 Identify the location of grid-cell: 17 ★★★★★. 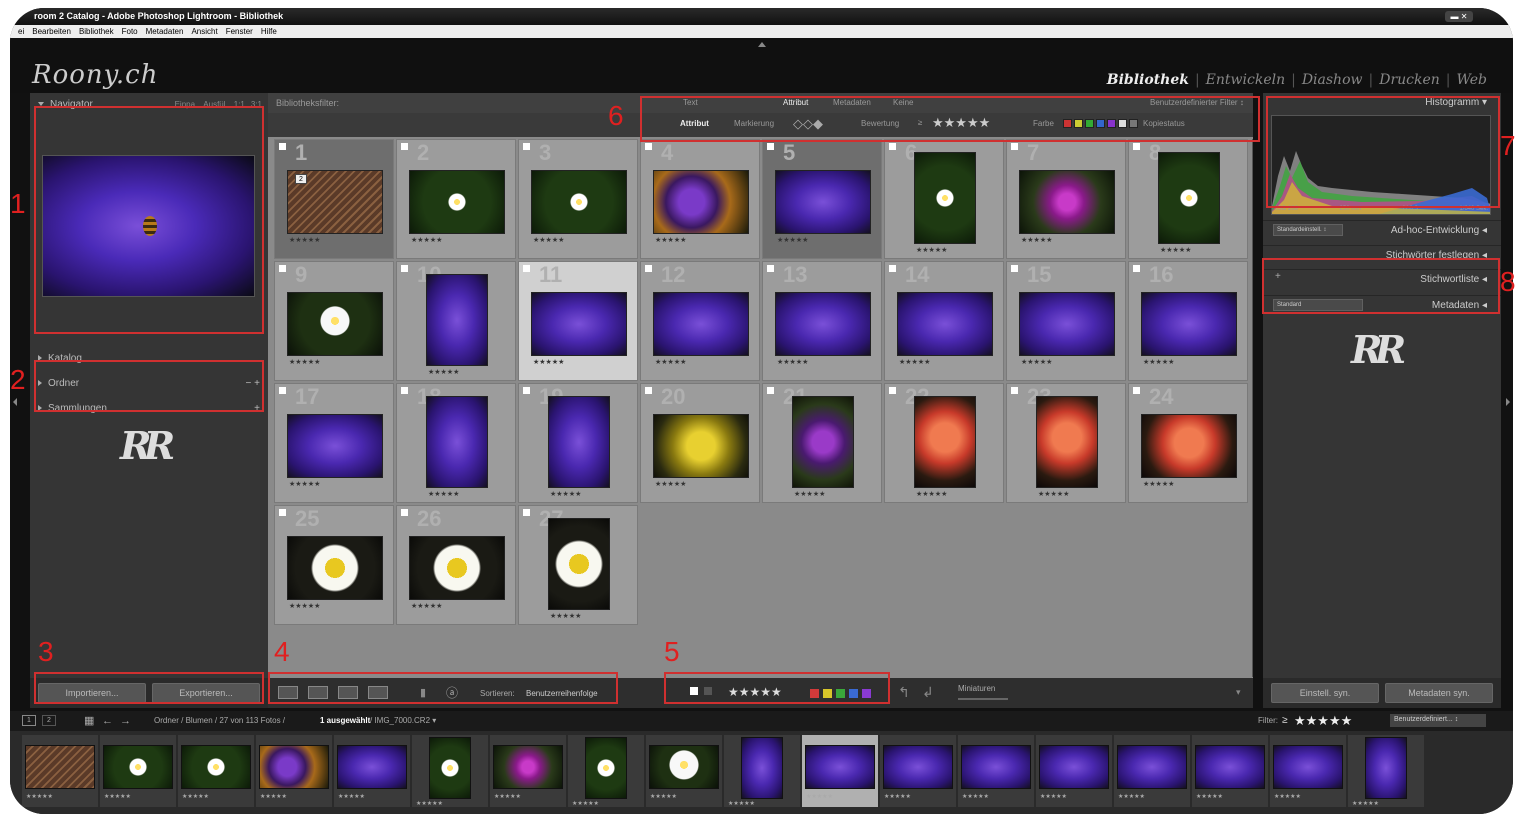
(334, 443).